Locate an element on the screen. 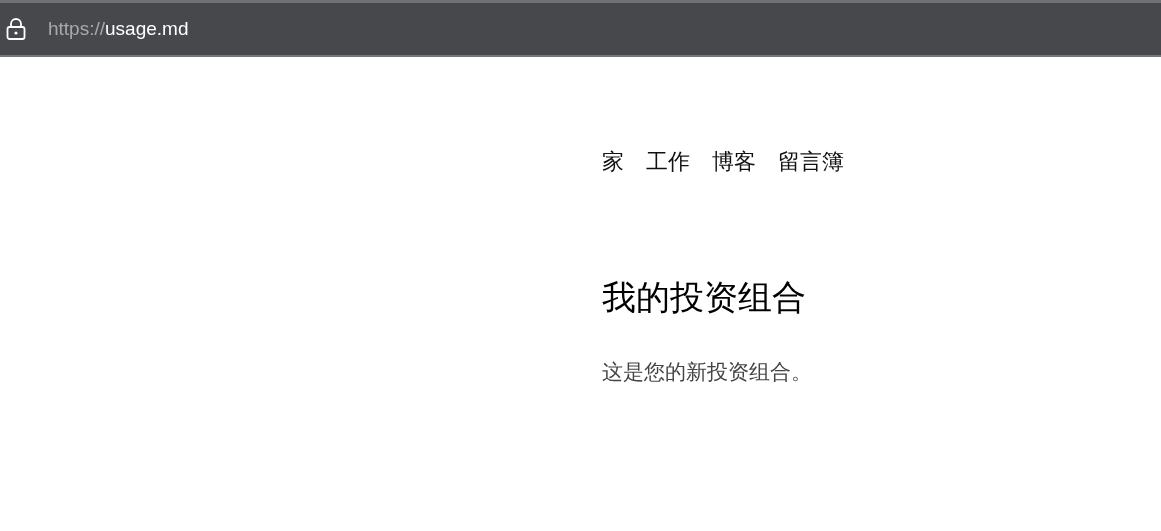 The height and width of the screenshot is (531, 1161). lock-icon is located at coordinates (16, 29).